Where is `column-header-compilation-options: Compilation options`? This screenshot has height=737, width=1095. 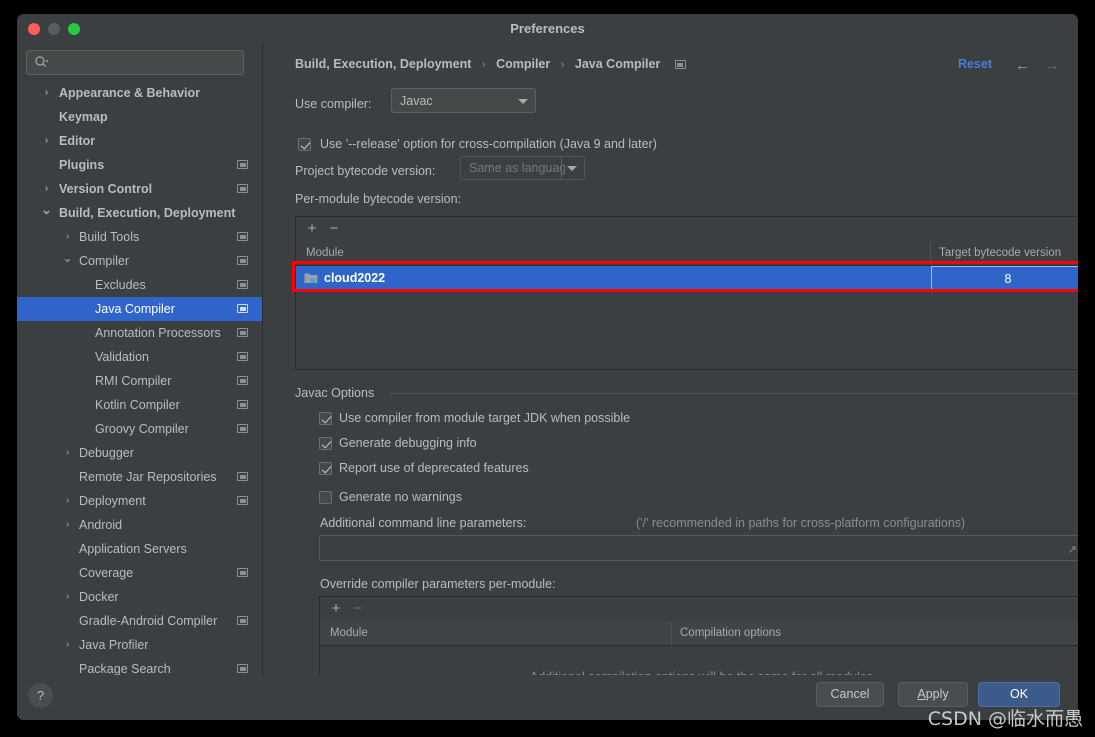 column-header-compilation-options: Compilation options is located at coordinates (730, 633).